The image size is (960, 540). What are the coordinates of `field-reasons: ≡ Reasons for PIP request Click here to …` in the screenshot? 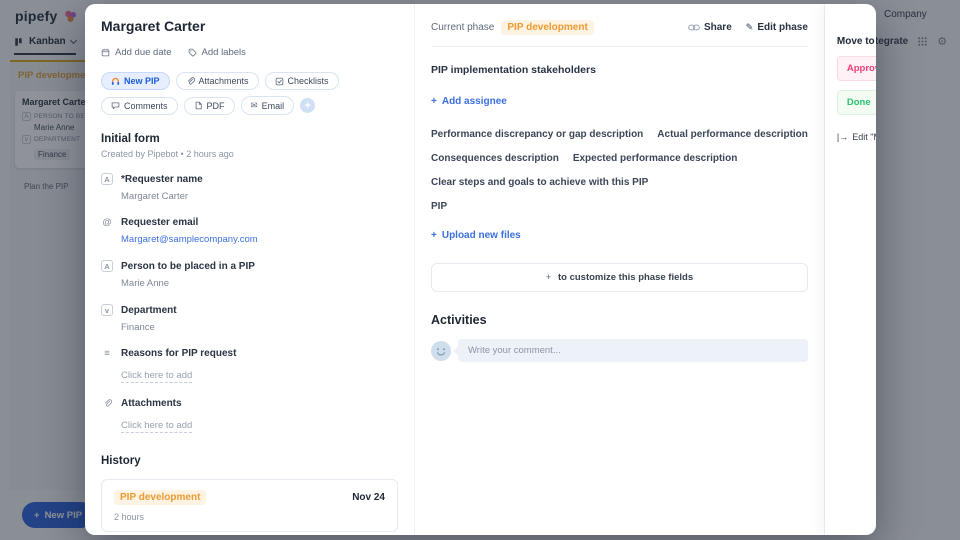 It's located at (249, 365).